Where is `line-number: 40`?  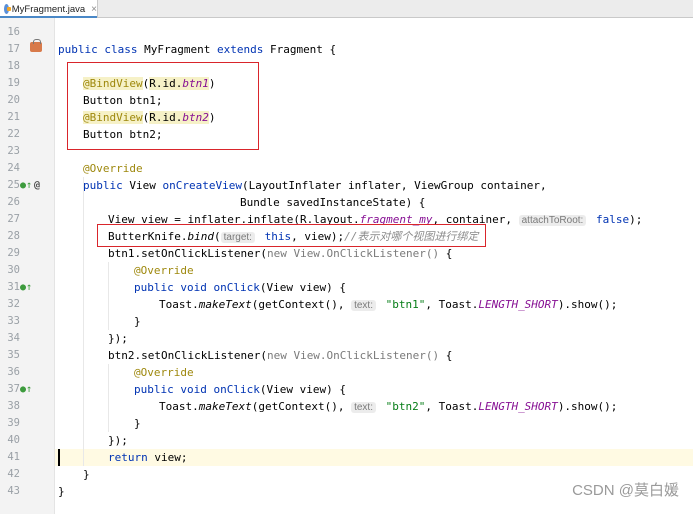 line-number: 40 is located at coordinates (13, 440).